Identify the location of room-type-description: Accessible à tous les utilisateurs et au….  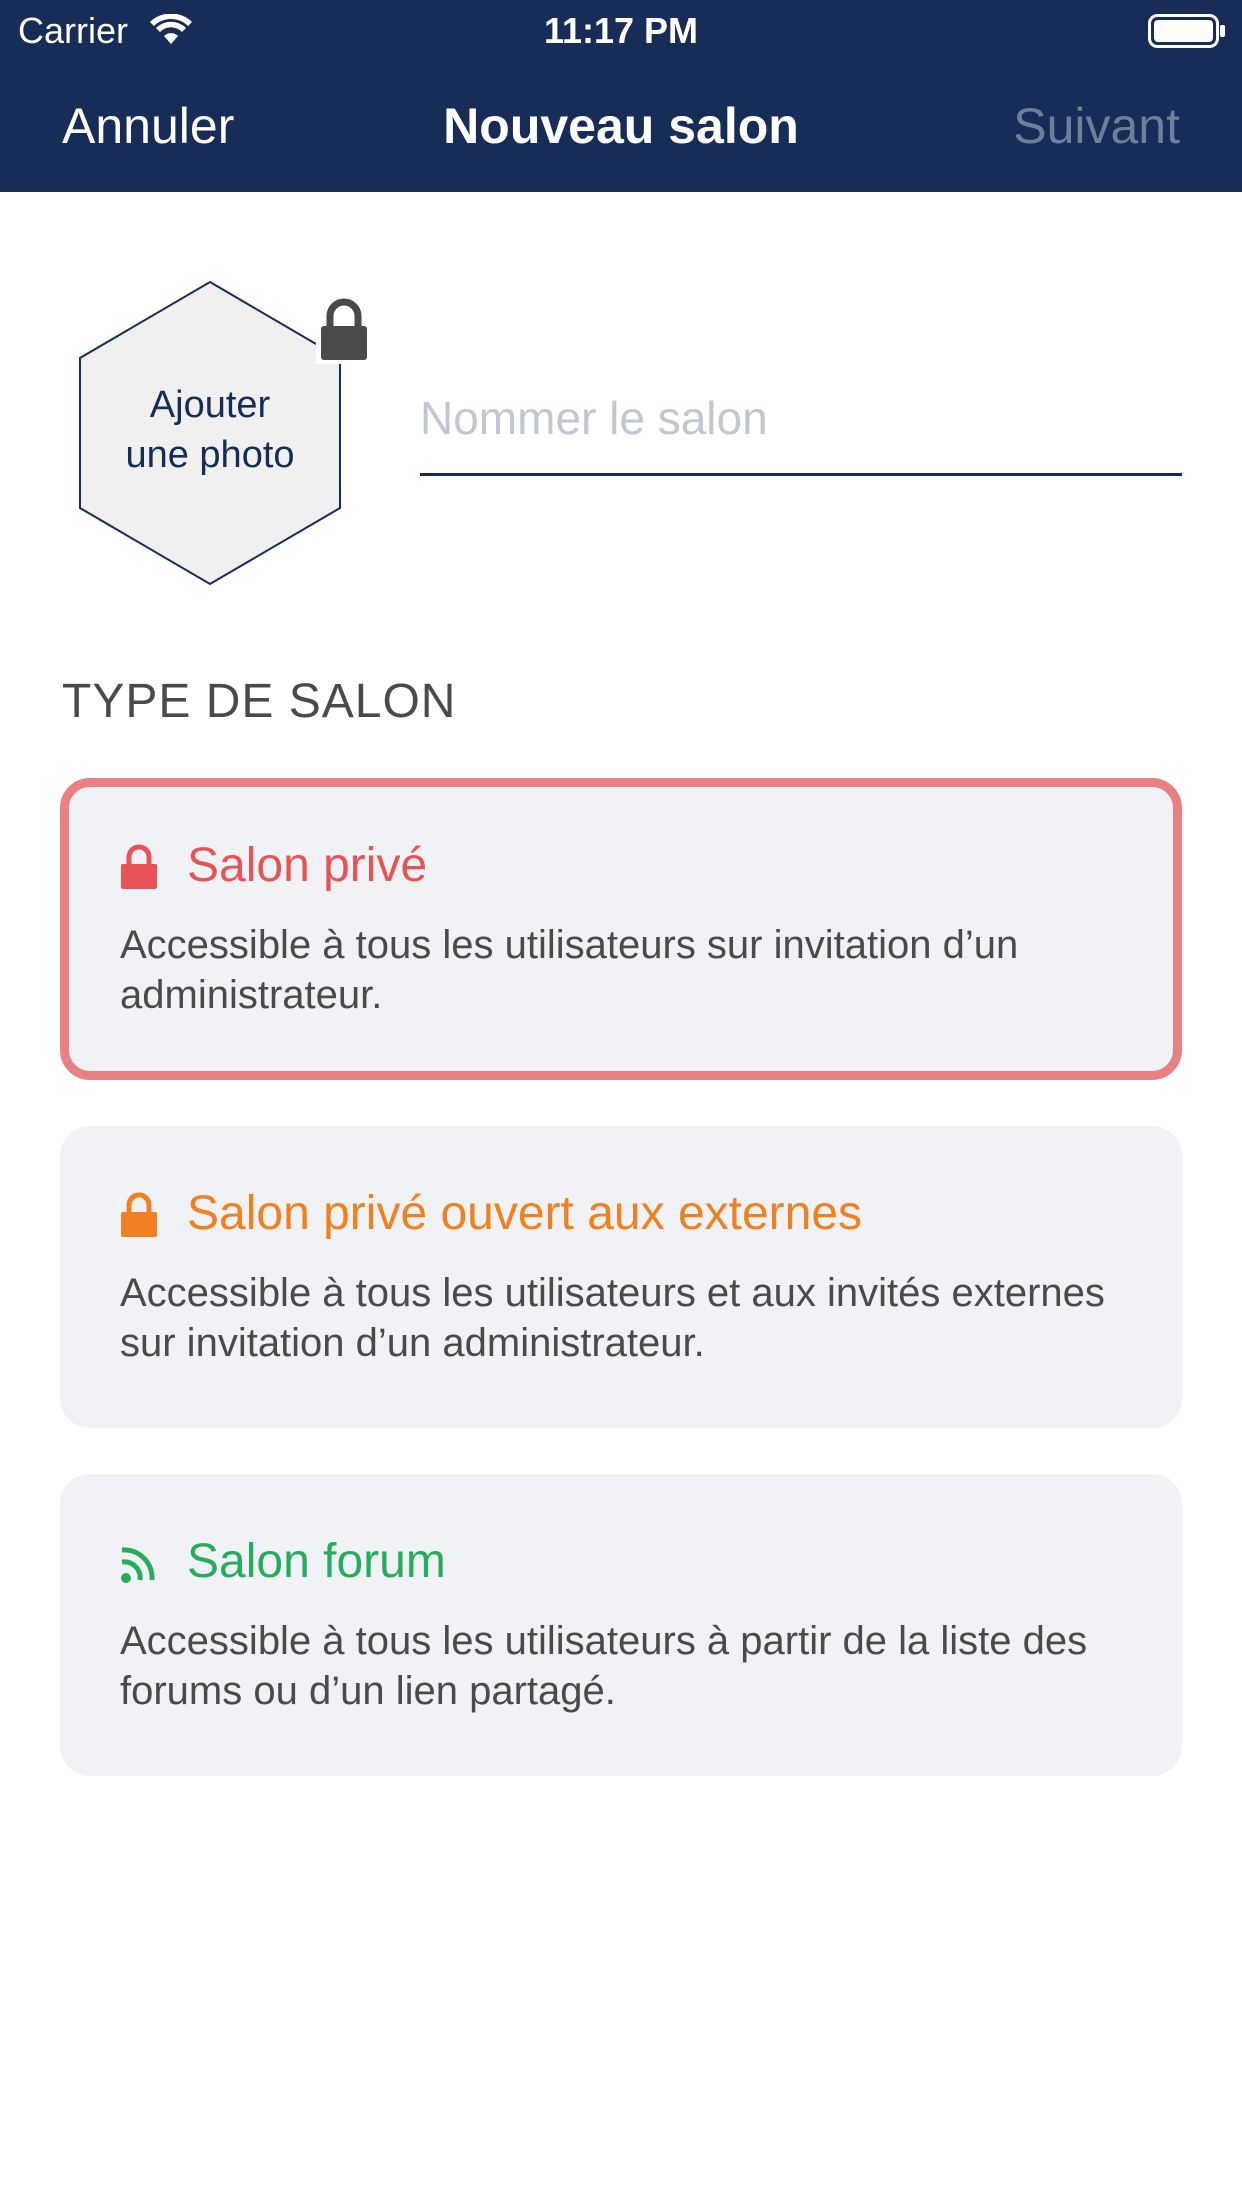
(612, 1318).